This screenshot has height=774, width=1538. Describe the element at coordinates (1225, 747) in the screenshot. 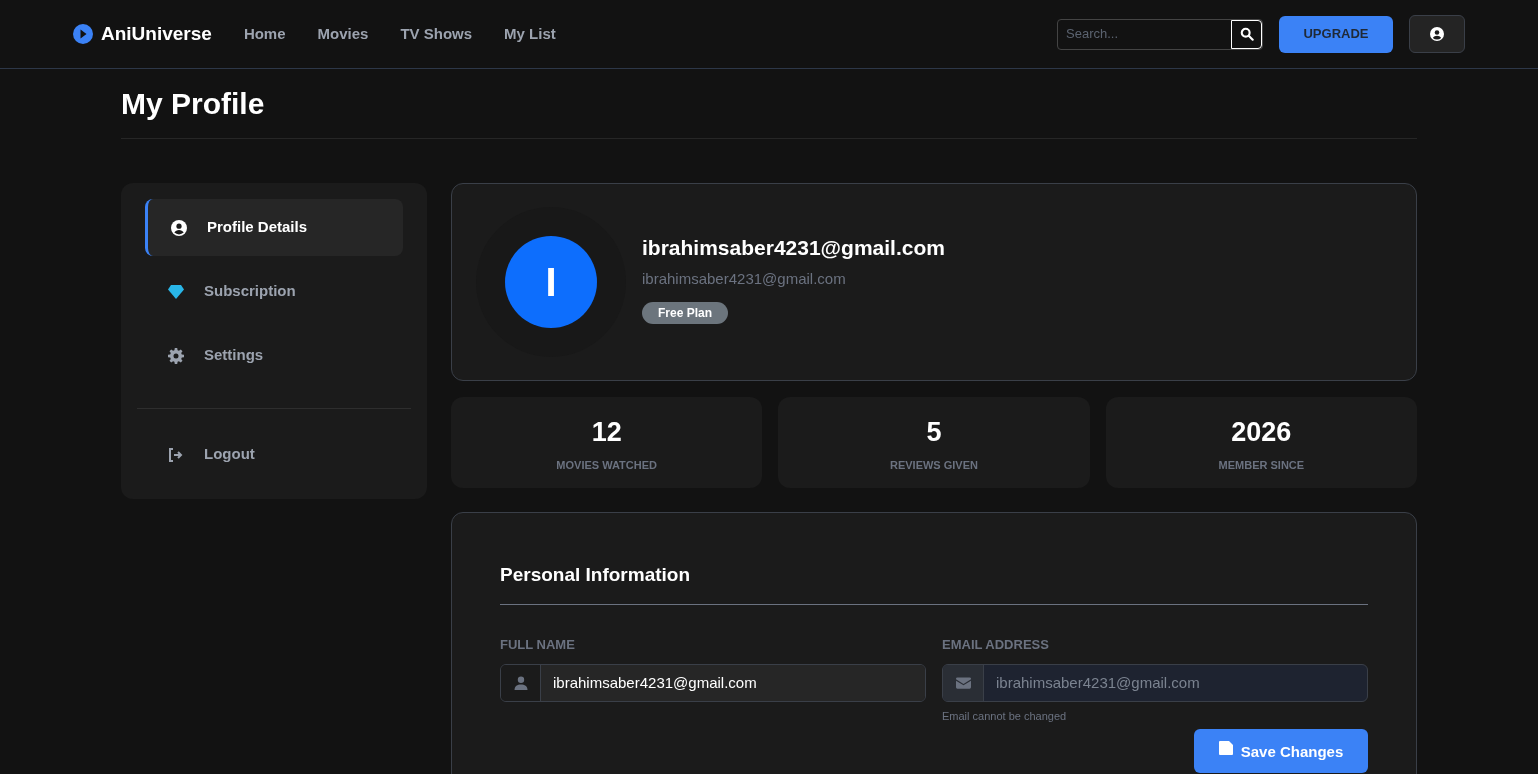

I see `save-icon` at that location.